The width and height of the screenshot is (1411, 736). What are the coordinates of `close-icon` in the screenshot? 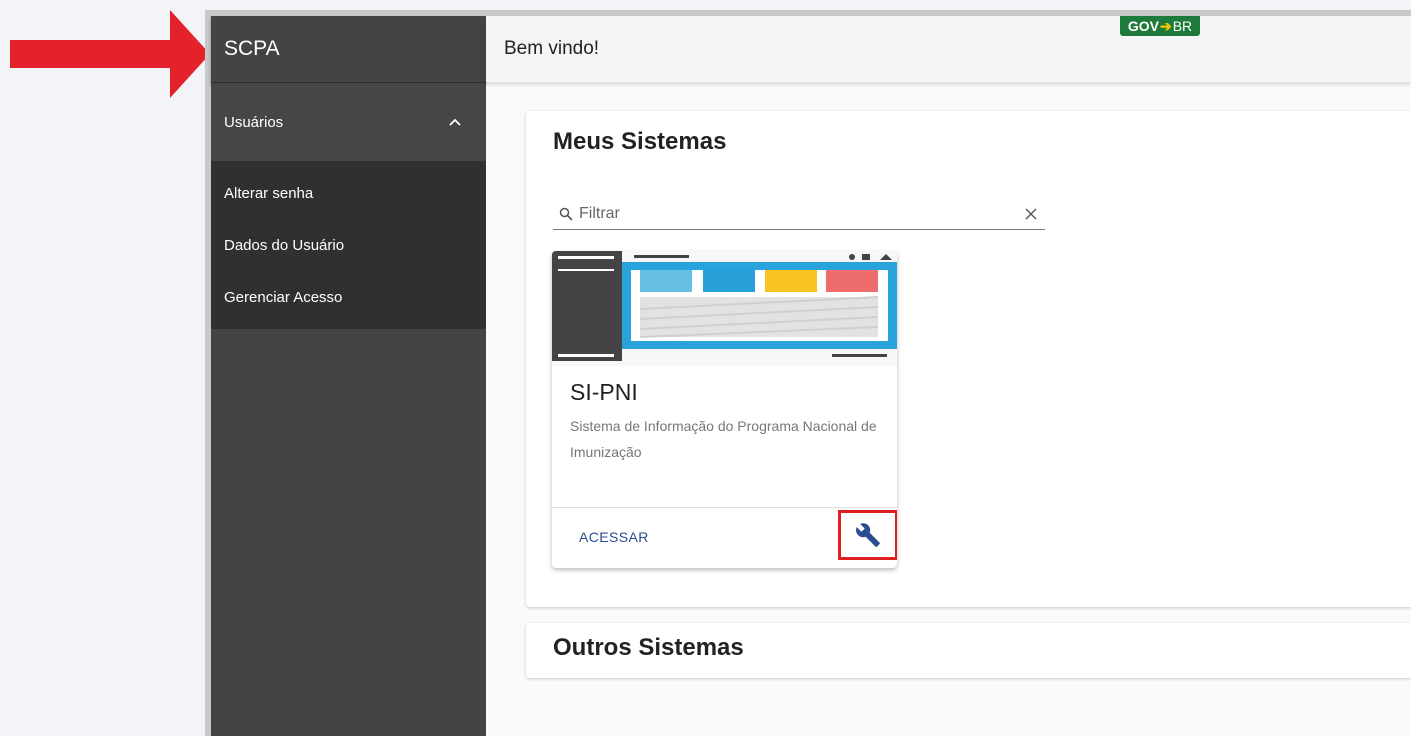 It's located at (1031, 214).